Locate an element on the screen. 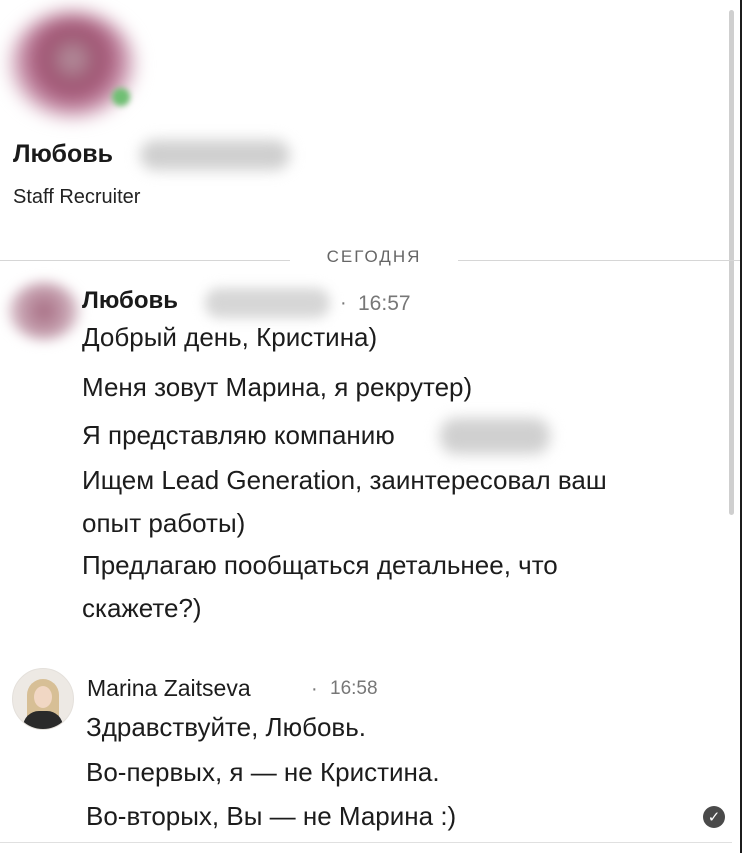  scrollbar is located at coordinates (731, 262).